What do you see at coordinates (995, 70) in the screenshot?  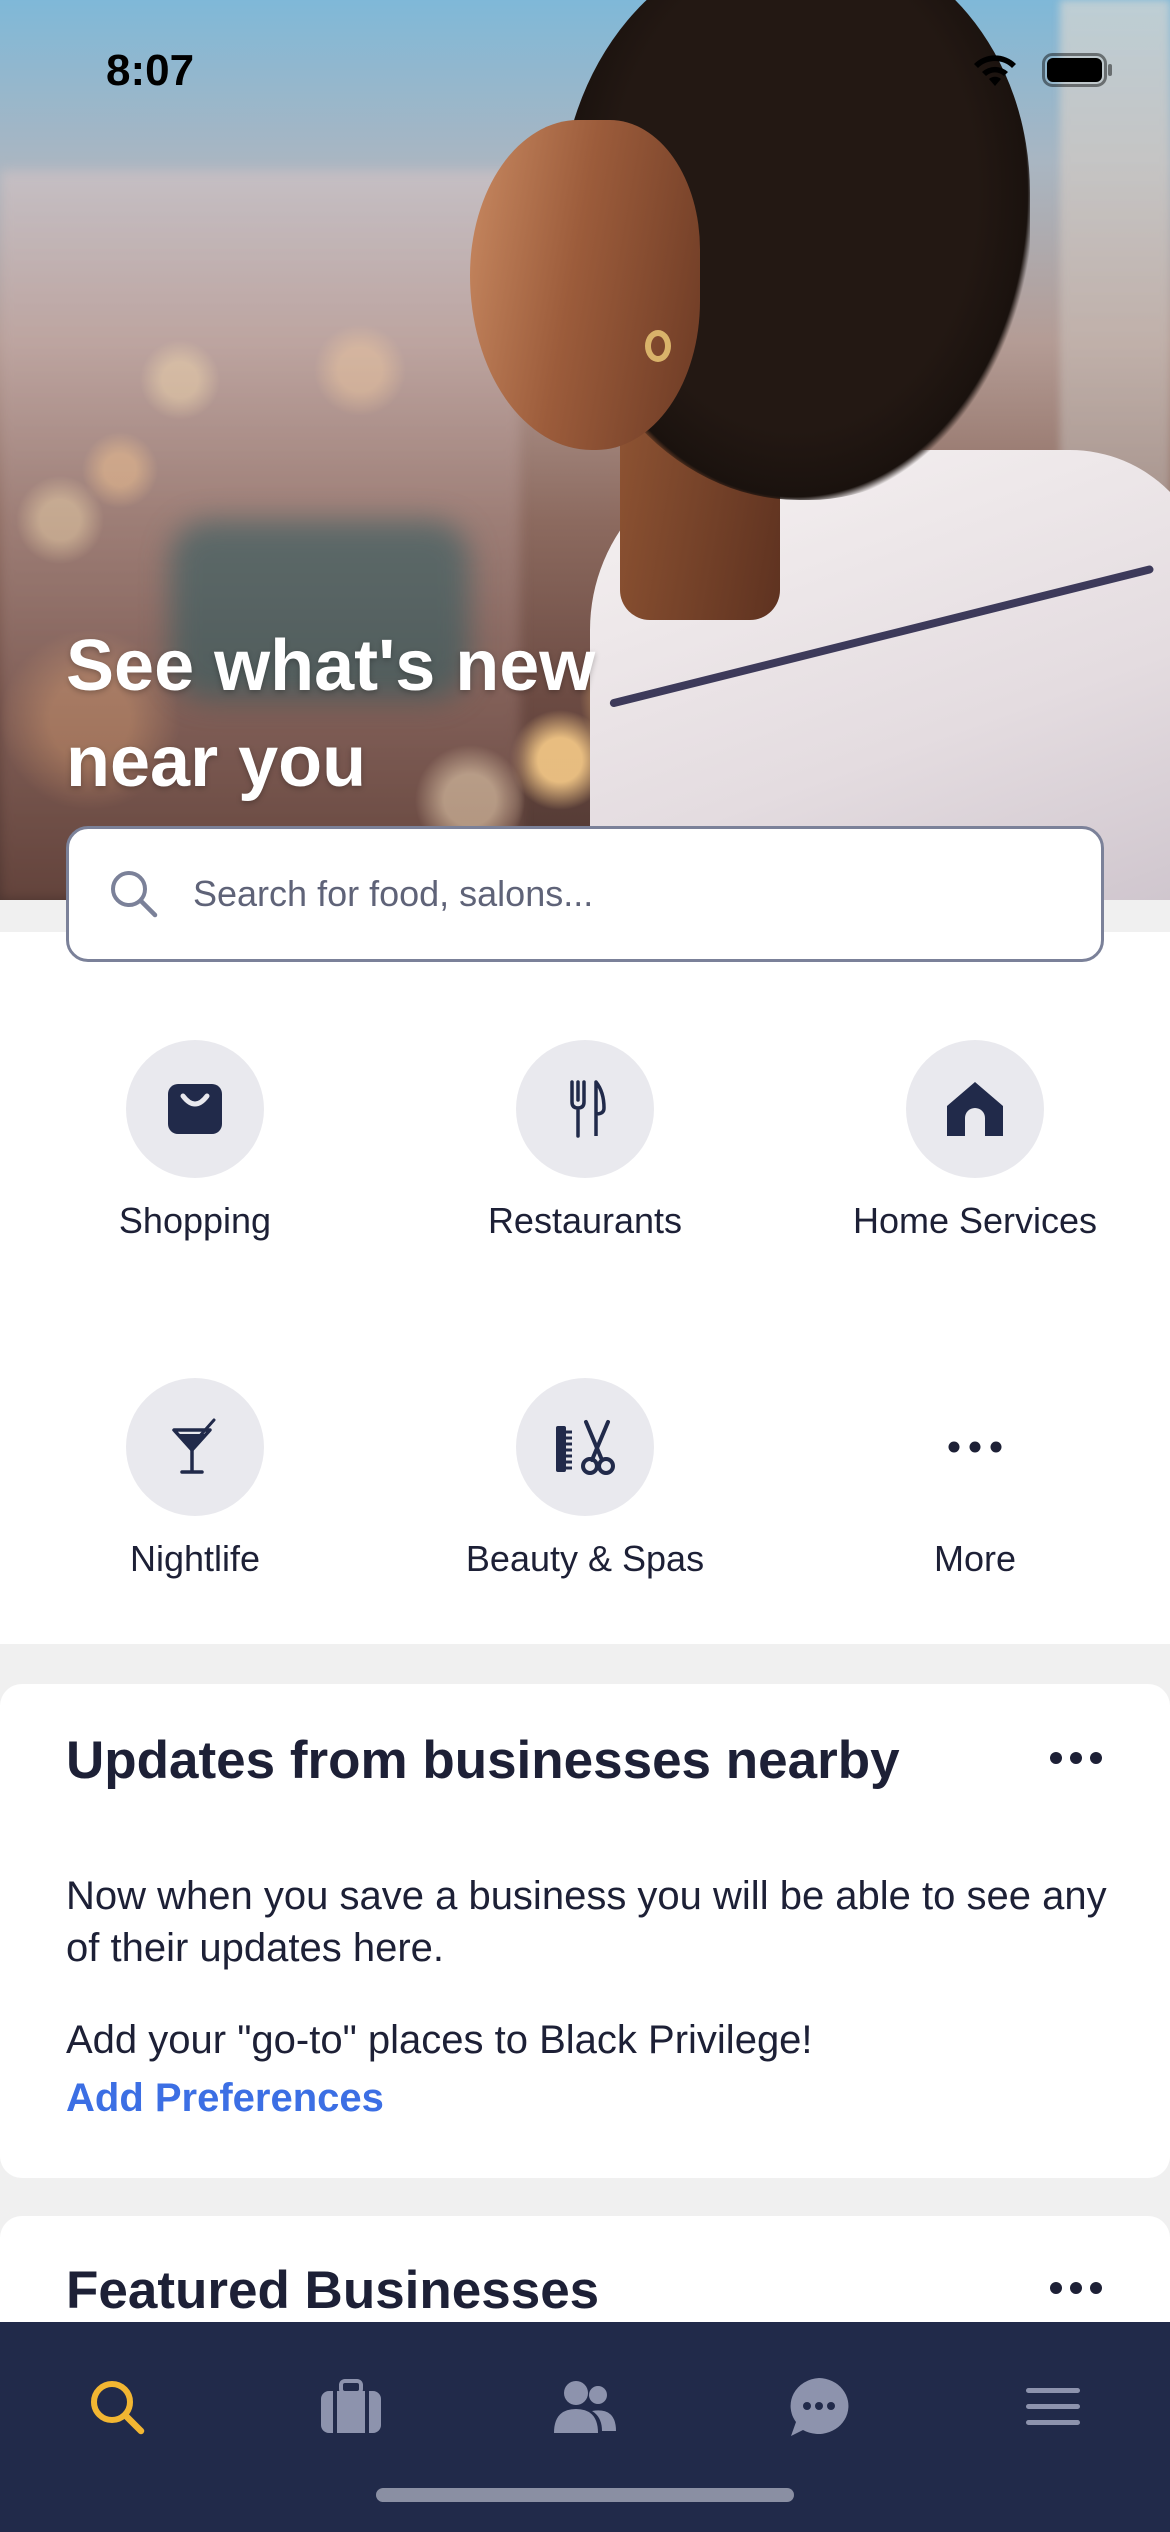 I see `wifi-icon` at bounding box center [995, 70].